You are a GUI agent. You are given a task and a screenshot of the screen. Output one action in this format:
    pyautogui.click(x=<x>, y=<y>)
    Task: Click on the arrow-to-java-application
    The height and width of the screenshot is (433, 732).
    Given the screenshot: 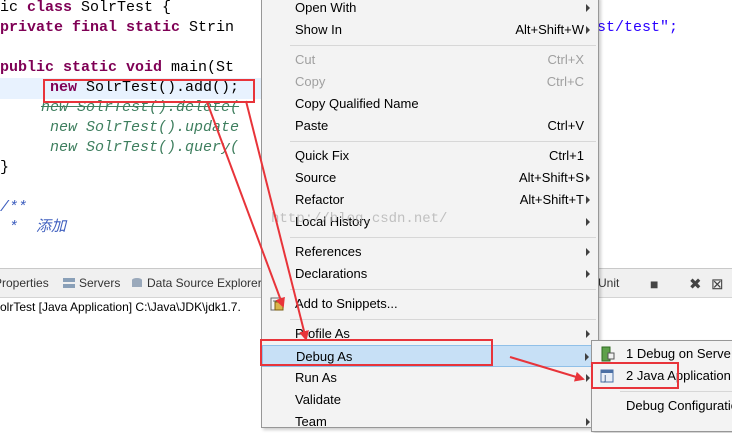 What is the action you would take?
    pyautogui.click(x=547, y=369)
    